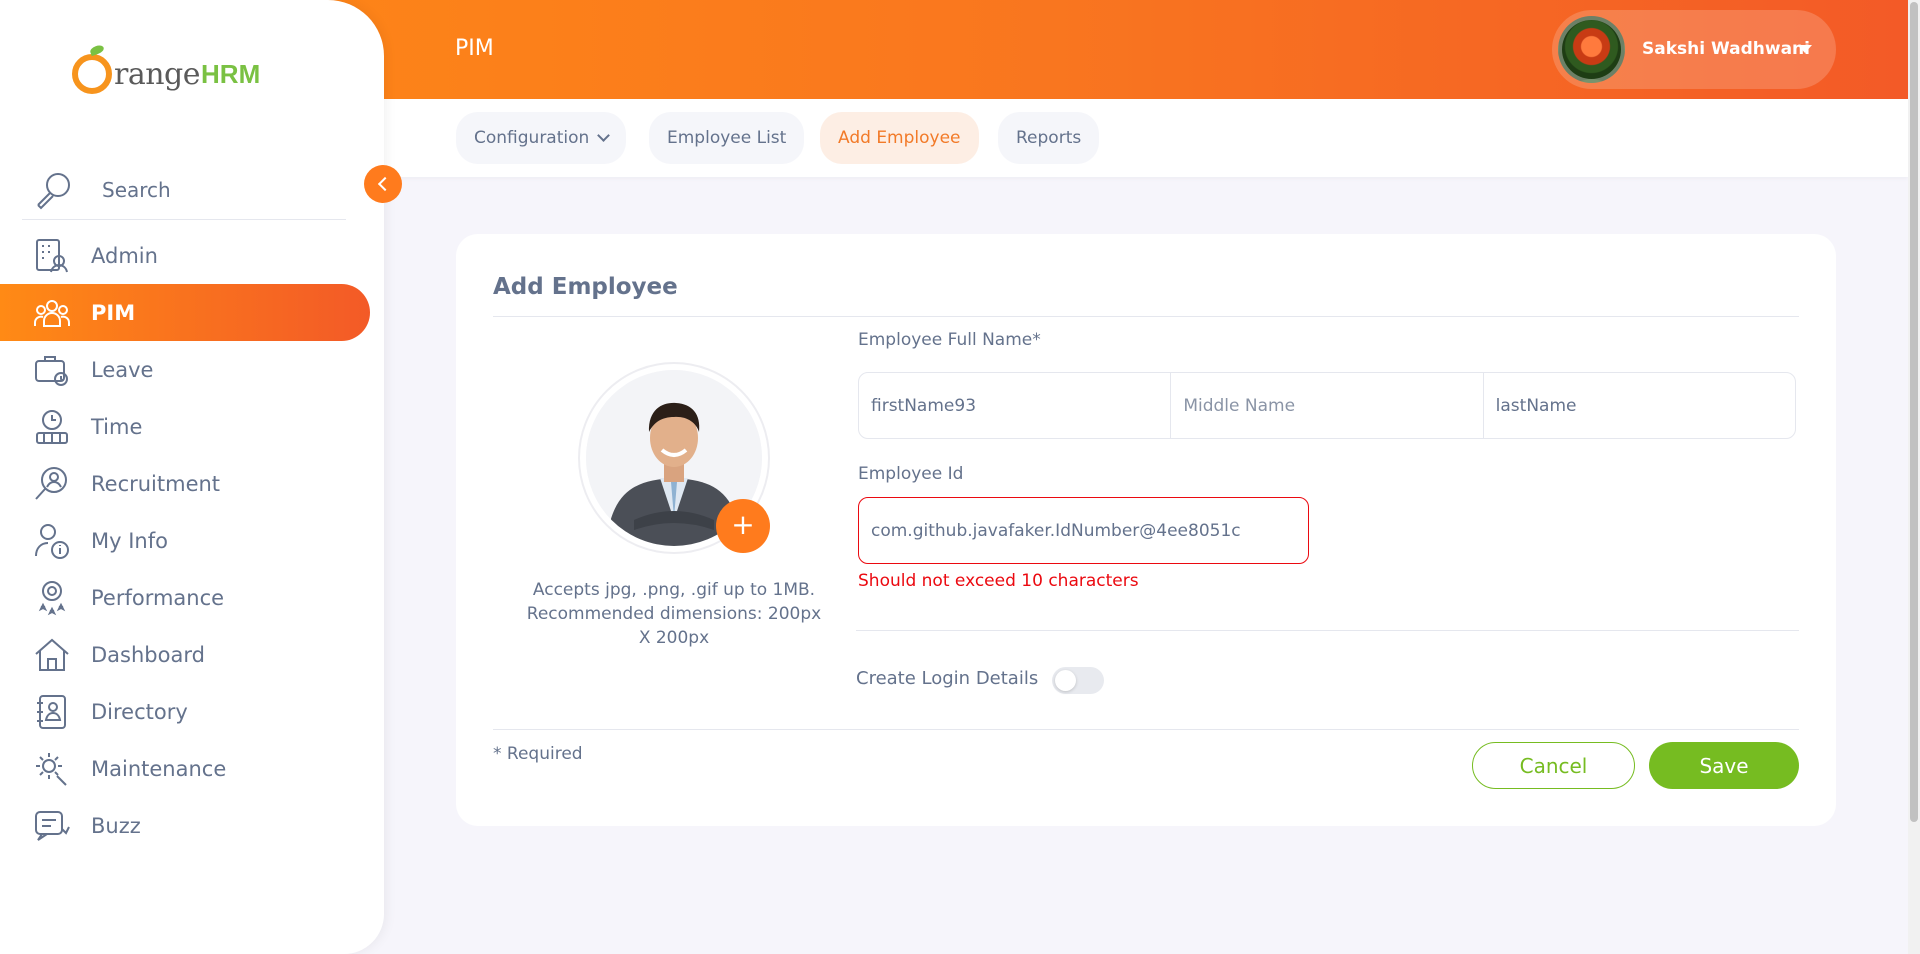  I want to click on save-button: Save, so click(1724, 765).